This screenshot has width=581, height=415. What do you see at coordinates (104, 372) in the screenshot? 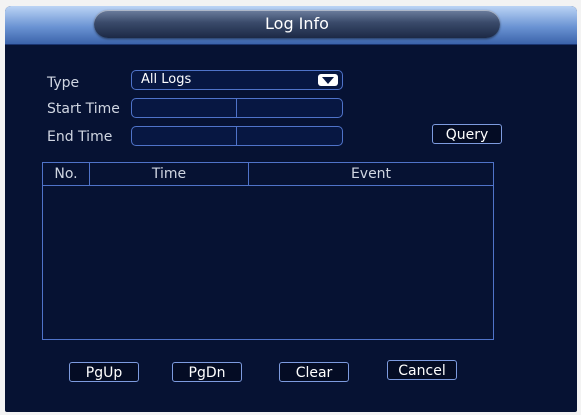
I see `pgup-button: PgUp` at bounding box center [104, 372].